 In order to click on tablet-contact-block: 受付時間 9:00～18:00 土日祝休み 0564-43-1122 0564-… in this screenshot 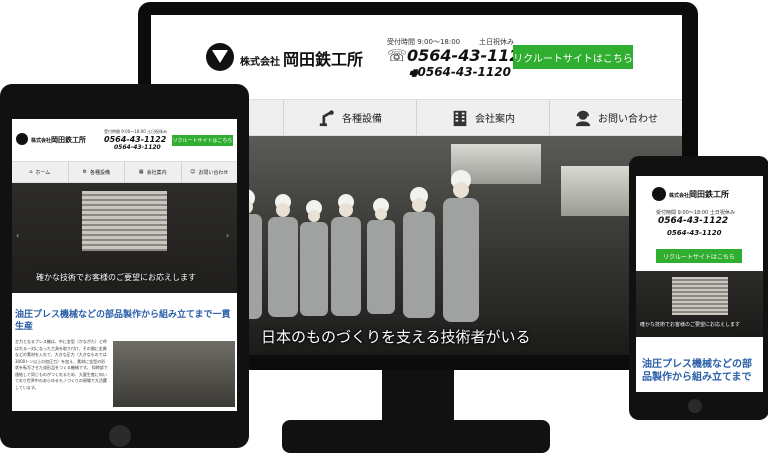, I will do `click(135, 140)`.